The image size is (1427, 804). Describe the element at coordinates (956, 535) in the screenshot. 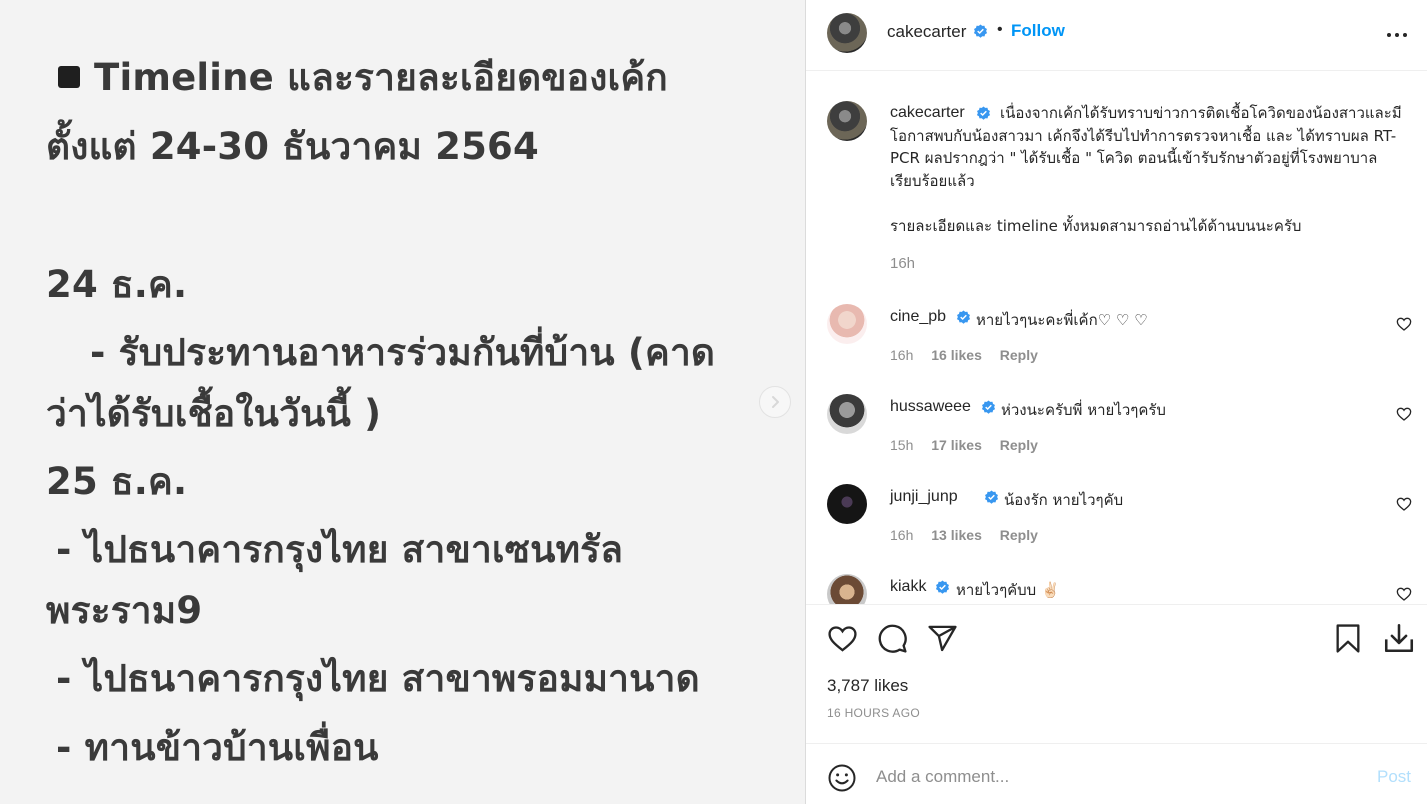

I see `comment-likes: 13 likes` at that location.